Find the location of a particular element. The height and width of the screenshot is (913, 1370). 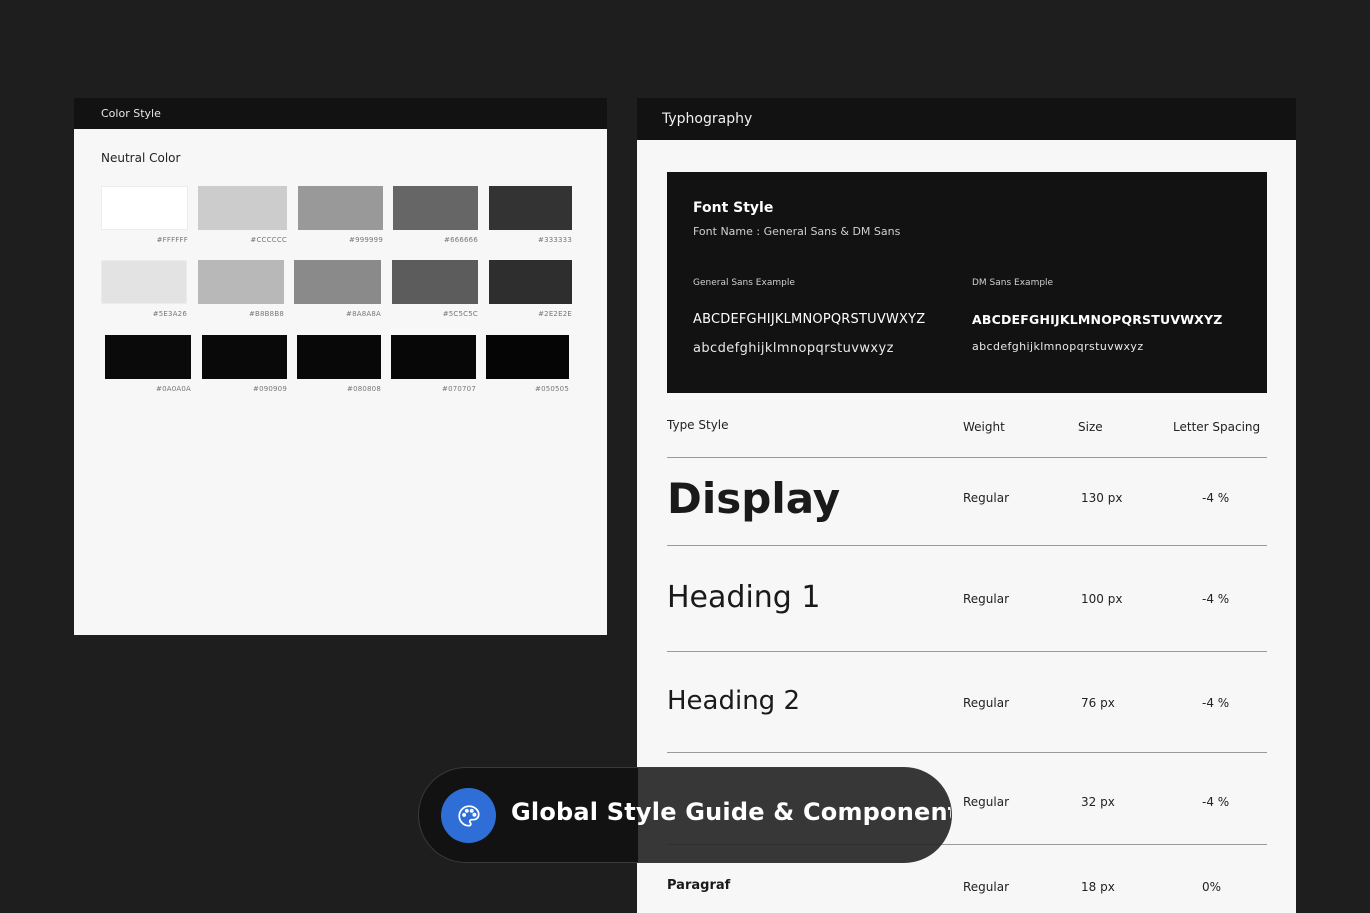

dm-sans-lowercase: abcdefghijklmnopqrstuvwxyz is located at coordinates (1058, 346).